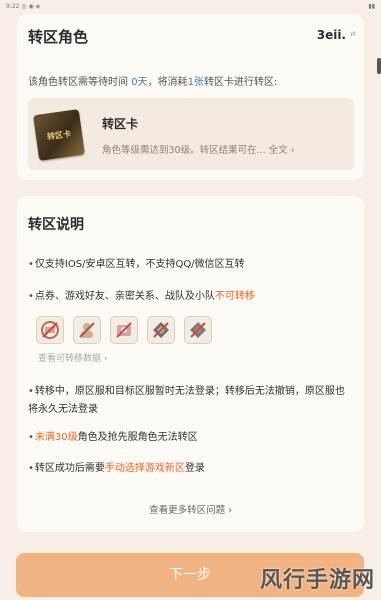  I want to click on transfer-card-image: 转区卡, so click(59, 135).